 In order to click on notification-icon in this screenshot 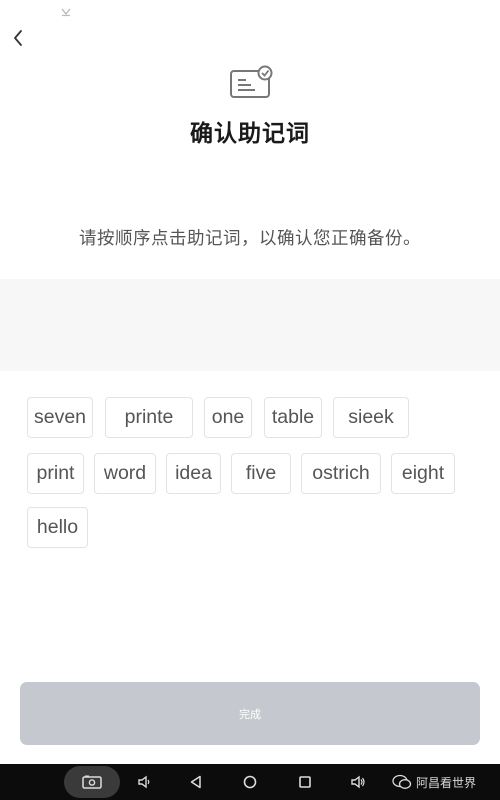, I will do `click(66, 9)`.